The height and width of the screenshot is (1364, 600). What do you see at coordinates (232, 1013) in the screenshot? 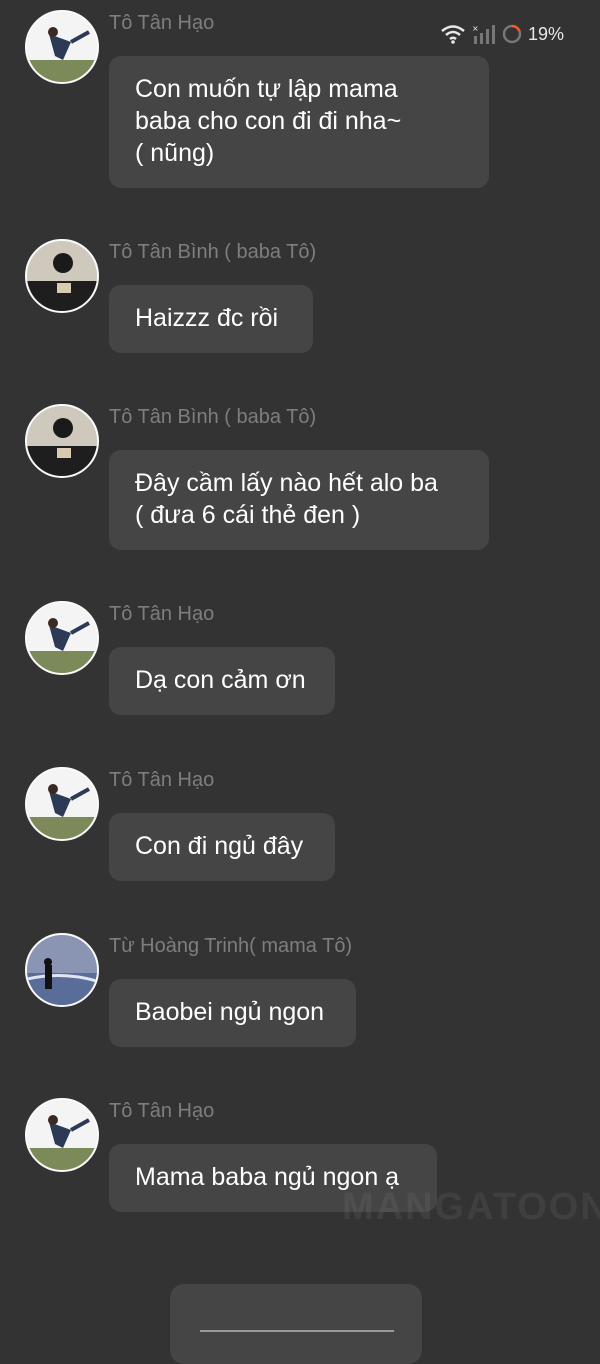
I see `message-bubble: Baobei ngủ ngon` at bounding box center [232, 1013].